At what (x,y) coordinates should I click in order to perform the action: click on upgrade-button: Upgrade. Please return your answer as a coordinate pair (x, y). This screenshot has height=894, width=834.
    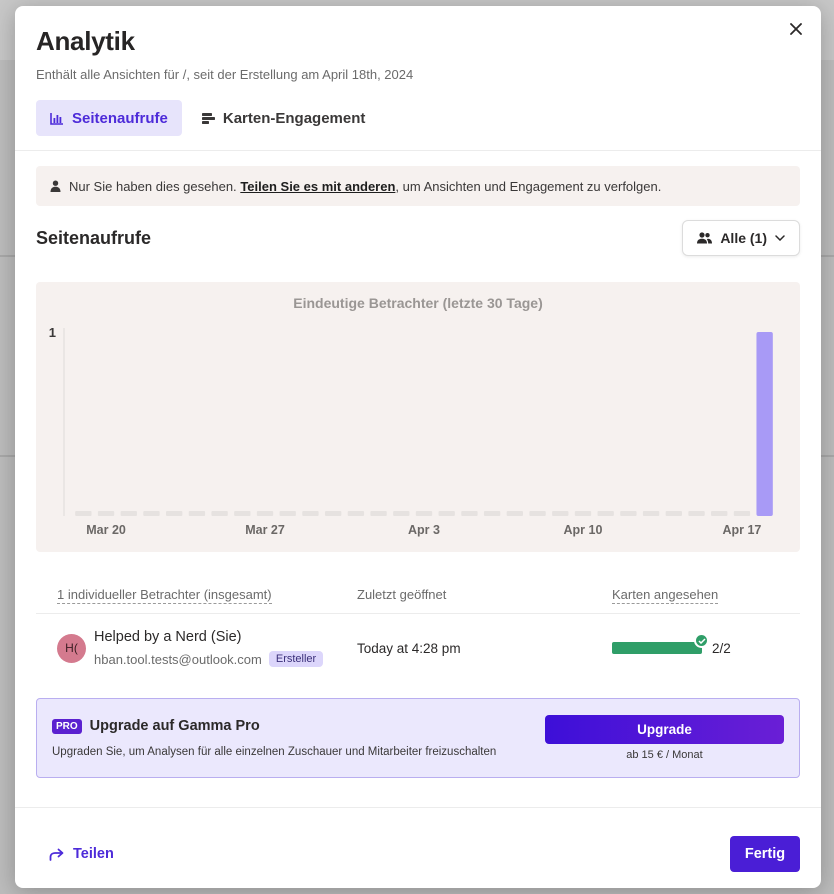
    Looking at the image, I should click on (664, 729).